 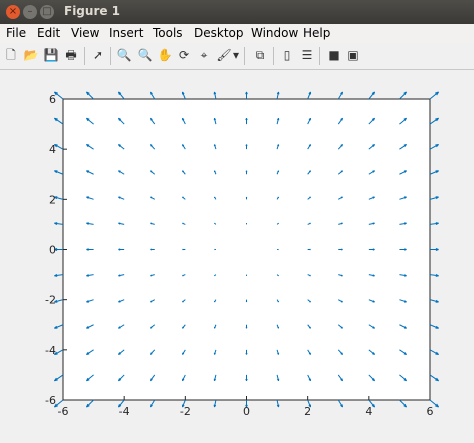 What do you see at coordinates (237, 12) in the screenshot?
I see `title-bar: × – □ Figure 1` at bounding box center [237, 12].